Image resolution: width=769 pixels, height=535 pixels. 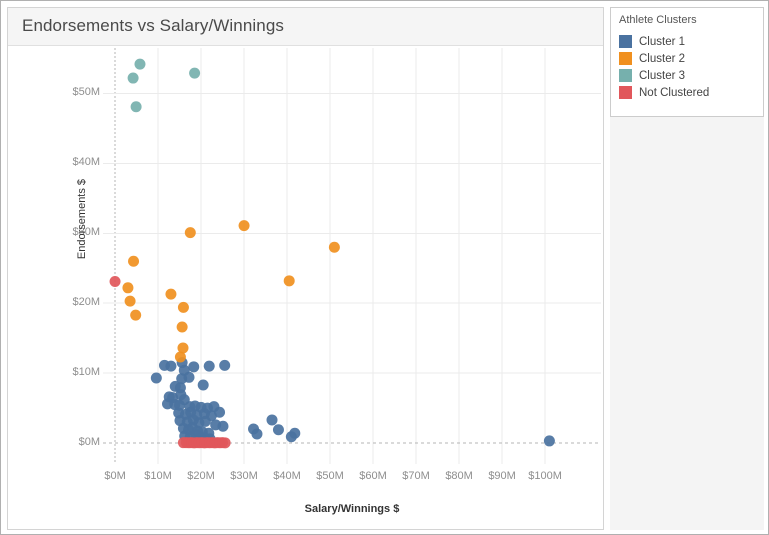 What do you see at coordinates (89, 442) in the screenshot?
I see `y-tick-label: $0M` at bounding box center [89, 442].